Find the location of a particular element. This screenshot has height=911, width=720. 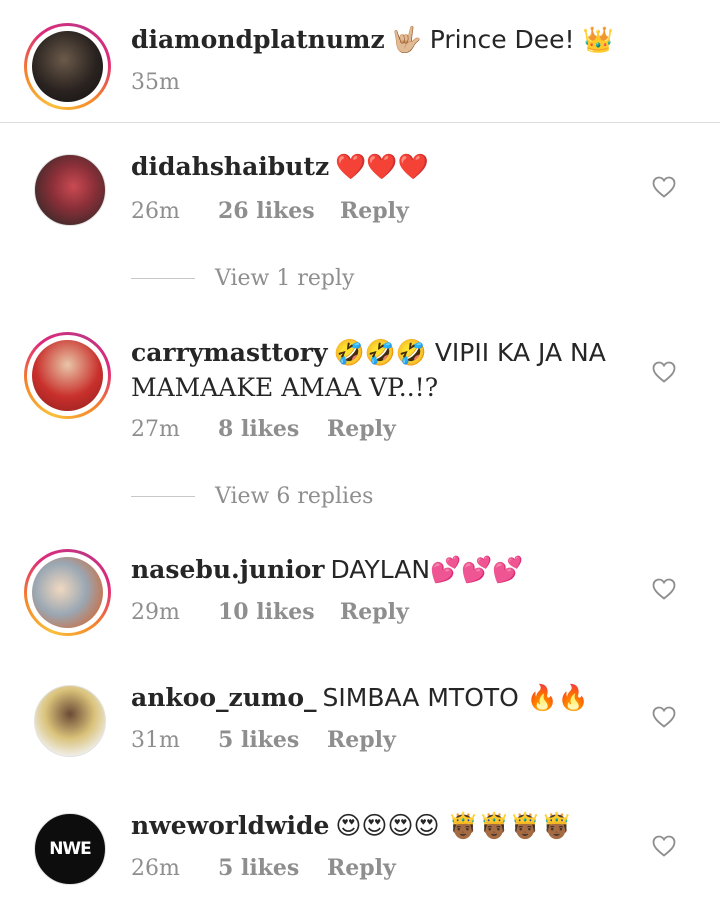

comment-username: nasebu.junior is located at coordinates (227, 569).